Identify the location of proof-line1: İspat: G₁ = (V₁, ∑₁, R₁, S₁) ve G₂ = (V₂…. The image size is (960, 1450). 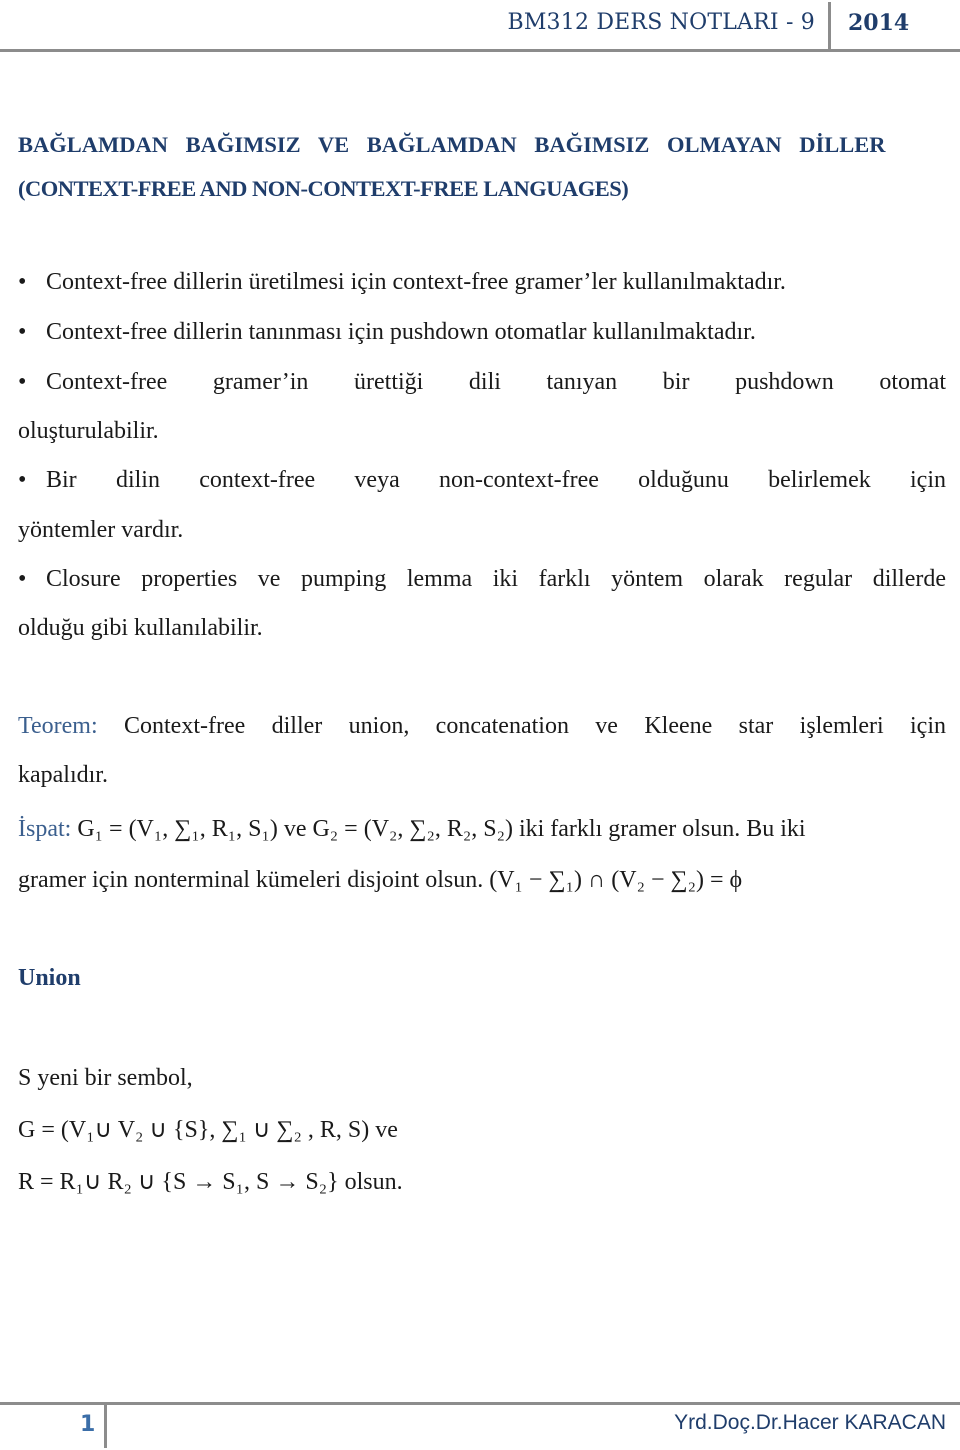
(482, 829).